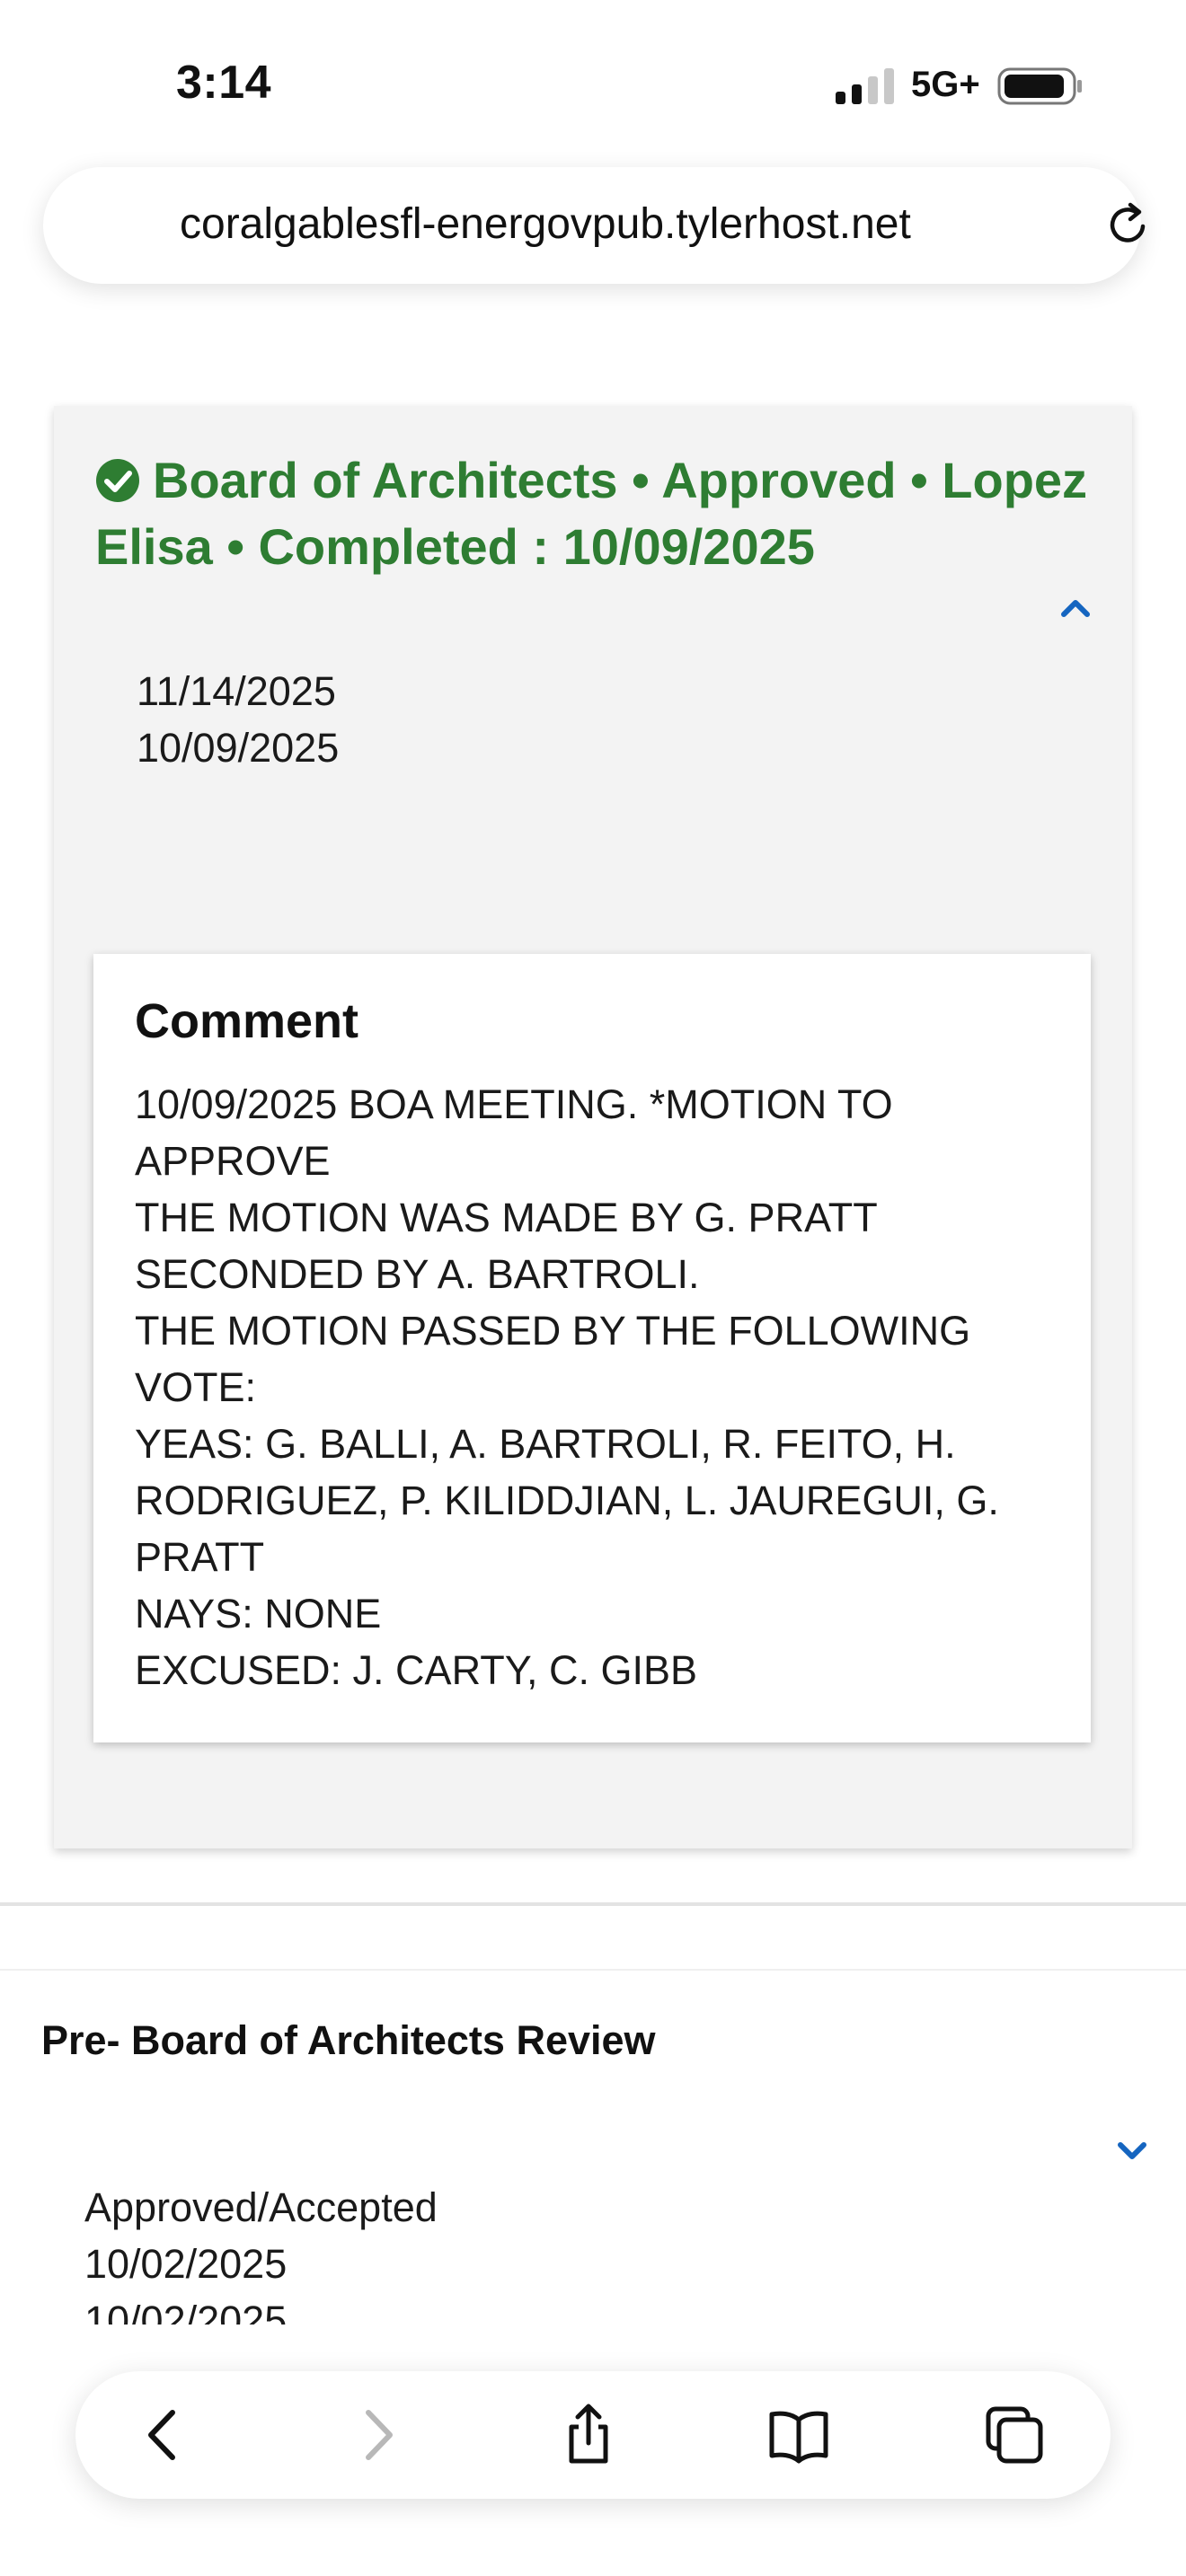 The height and width of the screenshot is (2576, 1186). I want to click on cellular-signal-icon, so click(865, 86).